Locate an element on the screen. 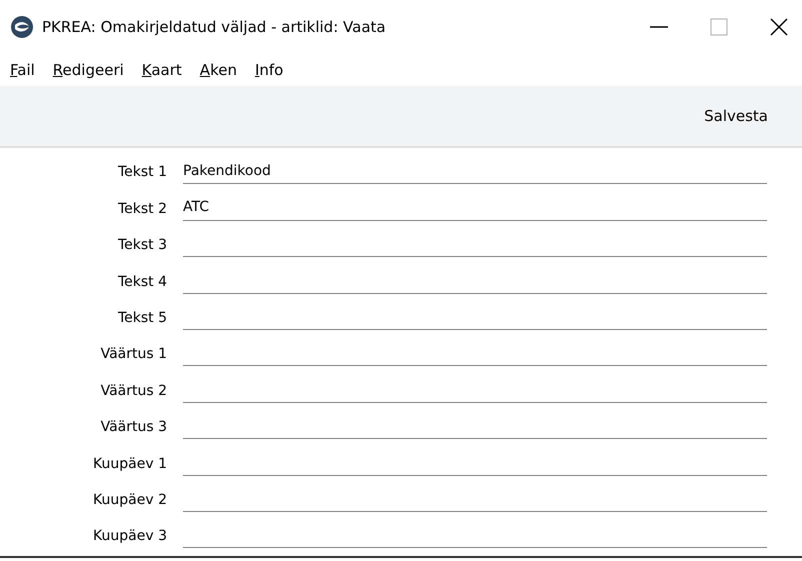 The width and height of the screenshot is (802, 561). field-label: Kuupäev 1 is located at coordinates (129, 465).